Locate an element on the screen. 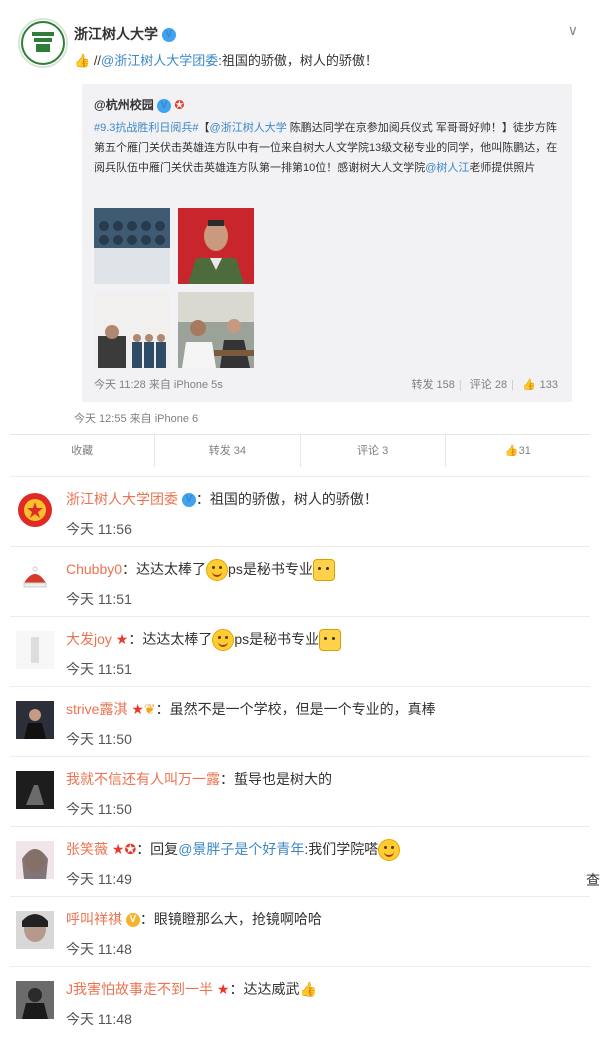 The height and width of the screenshot is (1037, 600). repost-stats: 转发 158 | 评论 28 | 👍 133 is located at coordinates (485, 385).